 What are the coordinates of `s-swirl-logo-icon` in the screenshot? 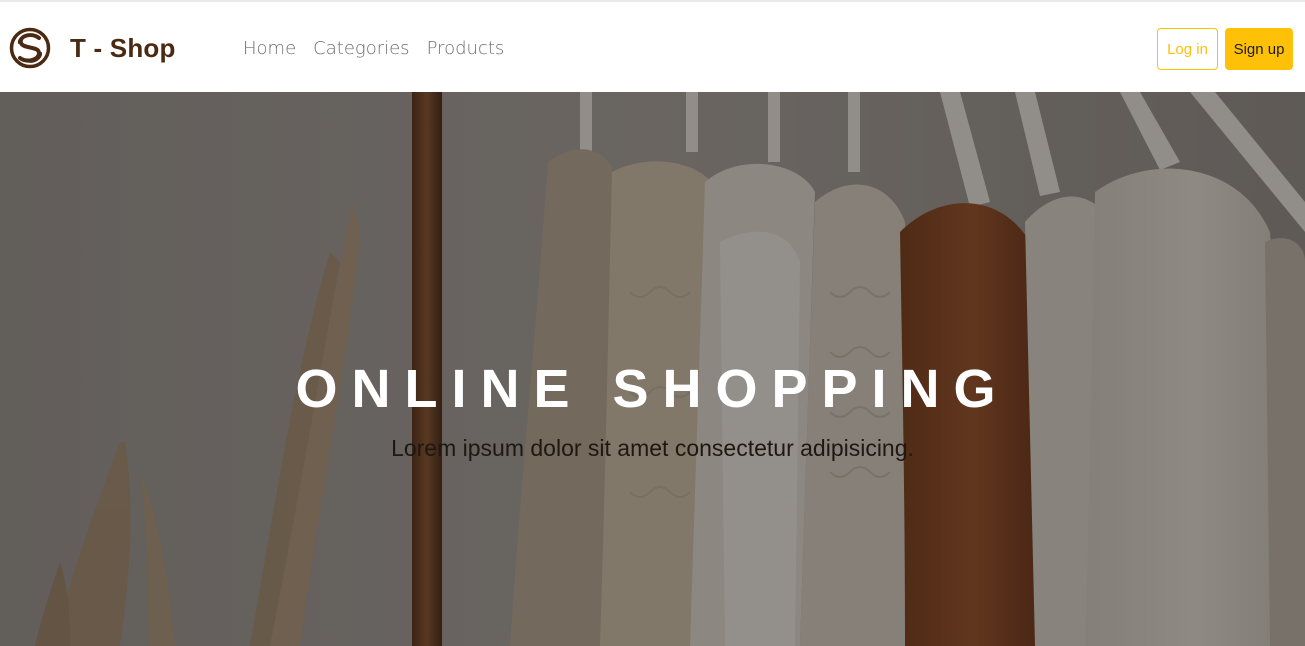 It's located at (30, 48).